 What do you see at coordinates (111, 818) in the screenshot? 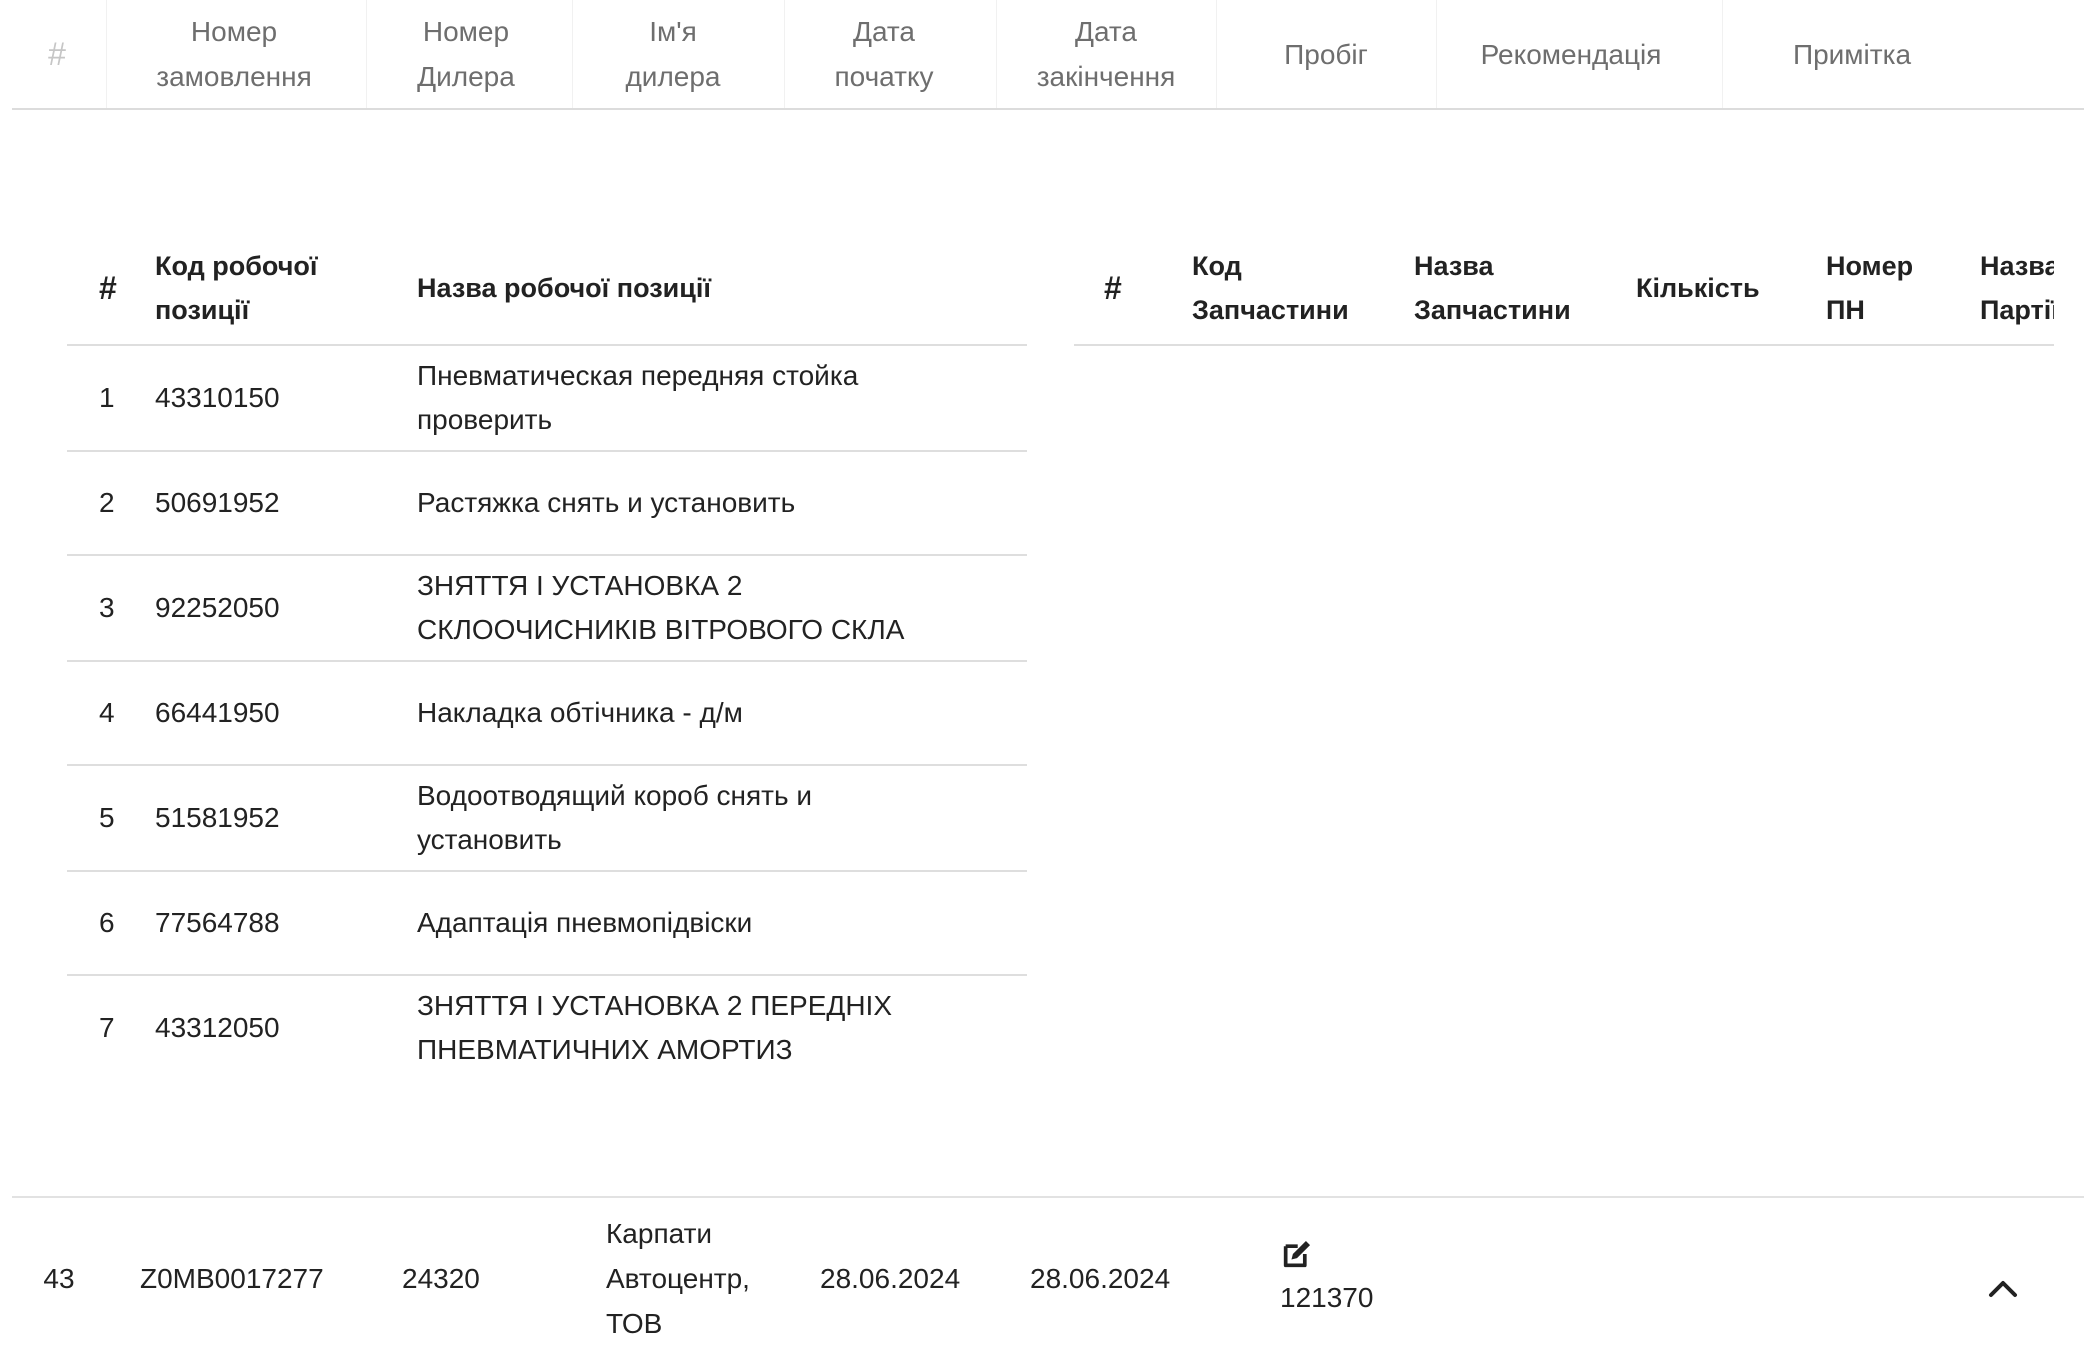
I see `work-position-index: 5` at bounding box center [111, 818].